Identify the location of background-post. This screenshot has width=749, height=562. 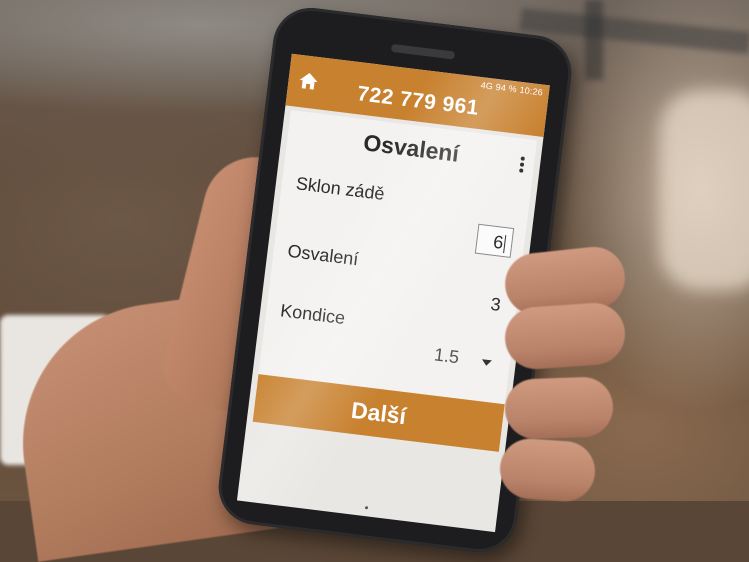
(594, 40).